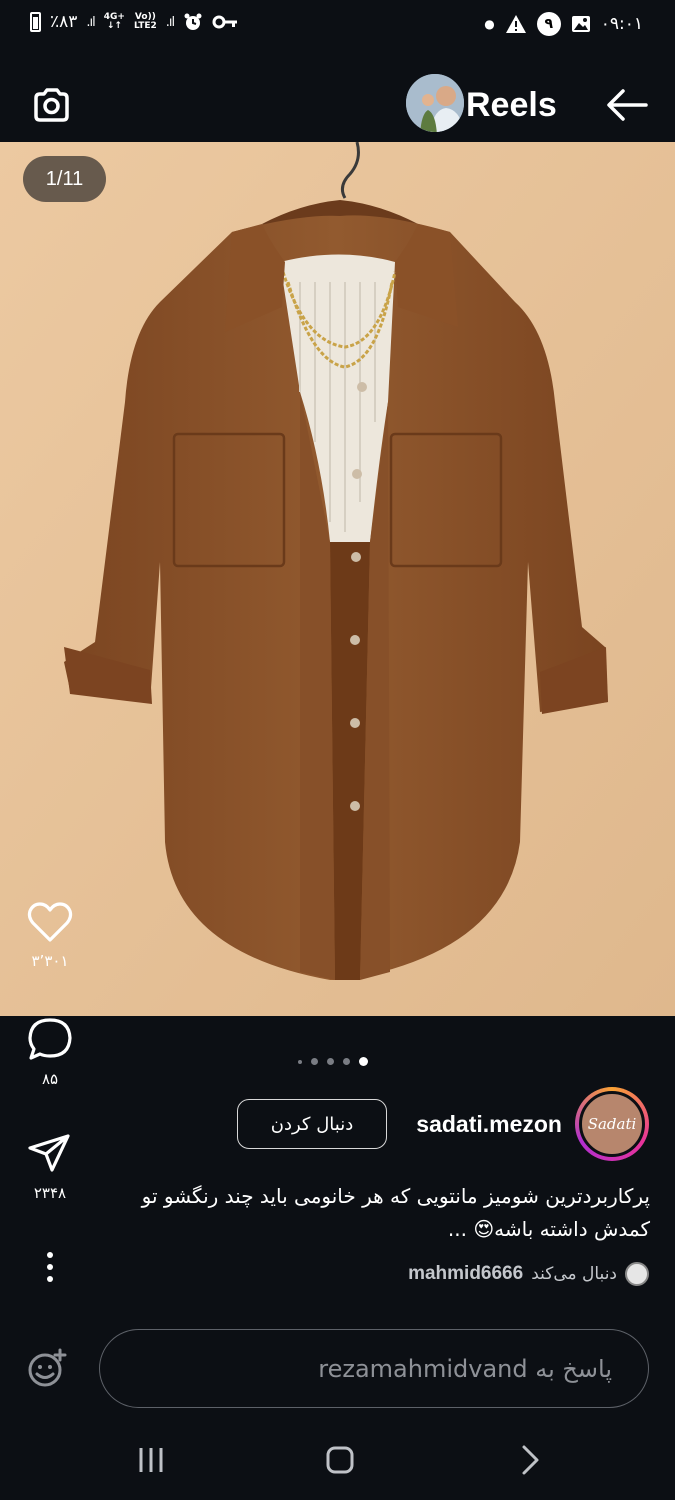  I want to click on follow-button: دنبال کردن, so click(312, 1124).